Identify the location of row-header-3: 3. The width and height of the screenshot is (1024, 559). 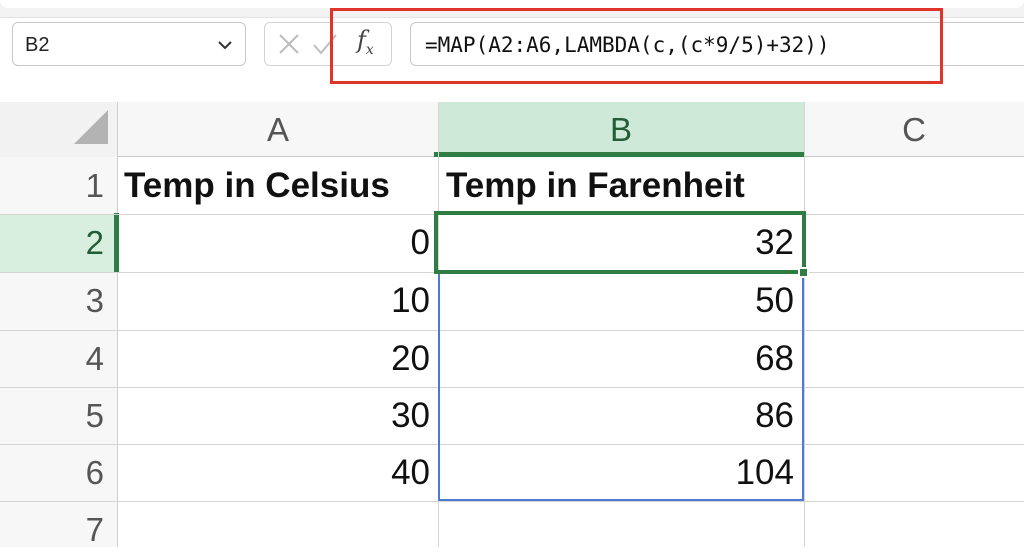
(59, 301).